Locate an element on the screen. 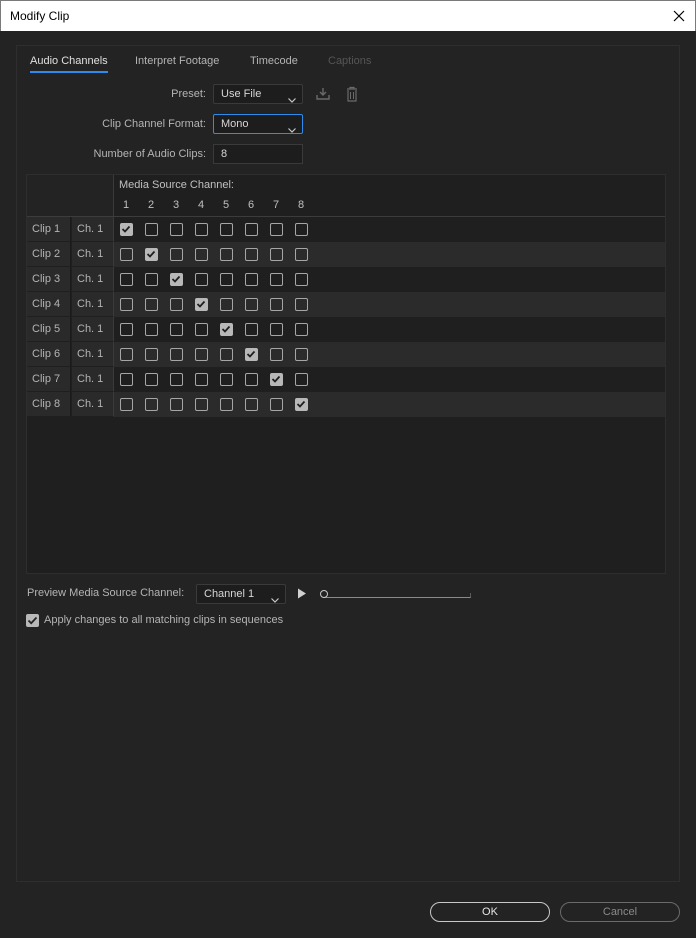  table-row: Clip 3 Ch. 1 is located at coordinates (346, 279).